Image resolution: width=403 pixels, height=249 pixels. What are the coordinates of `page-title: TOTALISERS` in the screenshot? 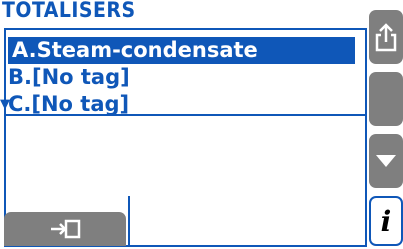 It's located at (69, 11).